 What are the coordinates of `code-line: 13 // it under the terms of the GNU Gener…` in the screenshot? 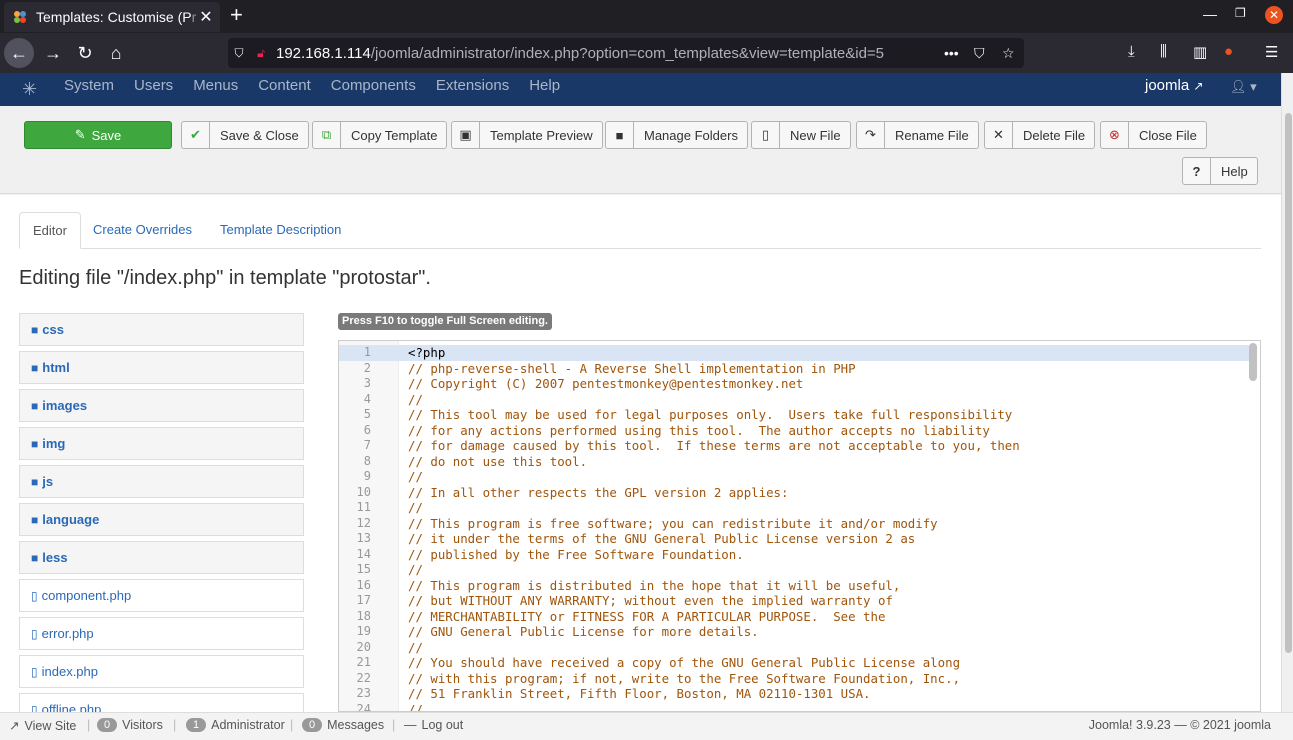 It's located at (794, 539).